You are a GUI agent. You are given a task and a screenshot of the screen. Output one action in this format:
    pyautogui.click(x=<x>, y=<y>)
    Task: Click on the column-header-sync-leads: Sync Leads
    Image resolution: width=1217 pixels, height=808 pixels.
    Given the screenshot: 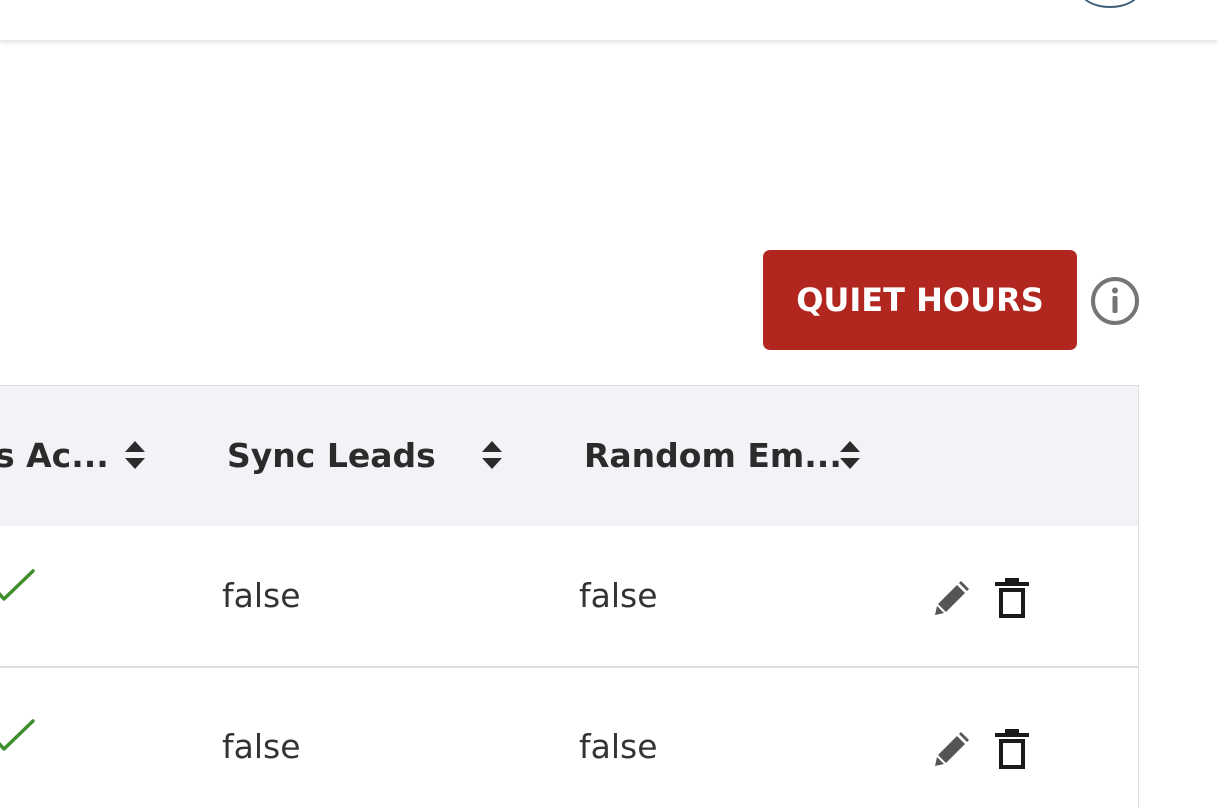 What is the action you would take?
    pyautogui.click(x=331, y=455)
    